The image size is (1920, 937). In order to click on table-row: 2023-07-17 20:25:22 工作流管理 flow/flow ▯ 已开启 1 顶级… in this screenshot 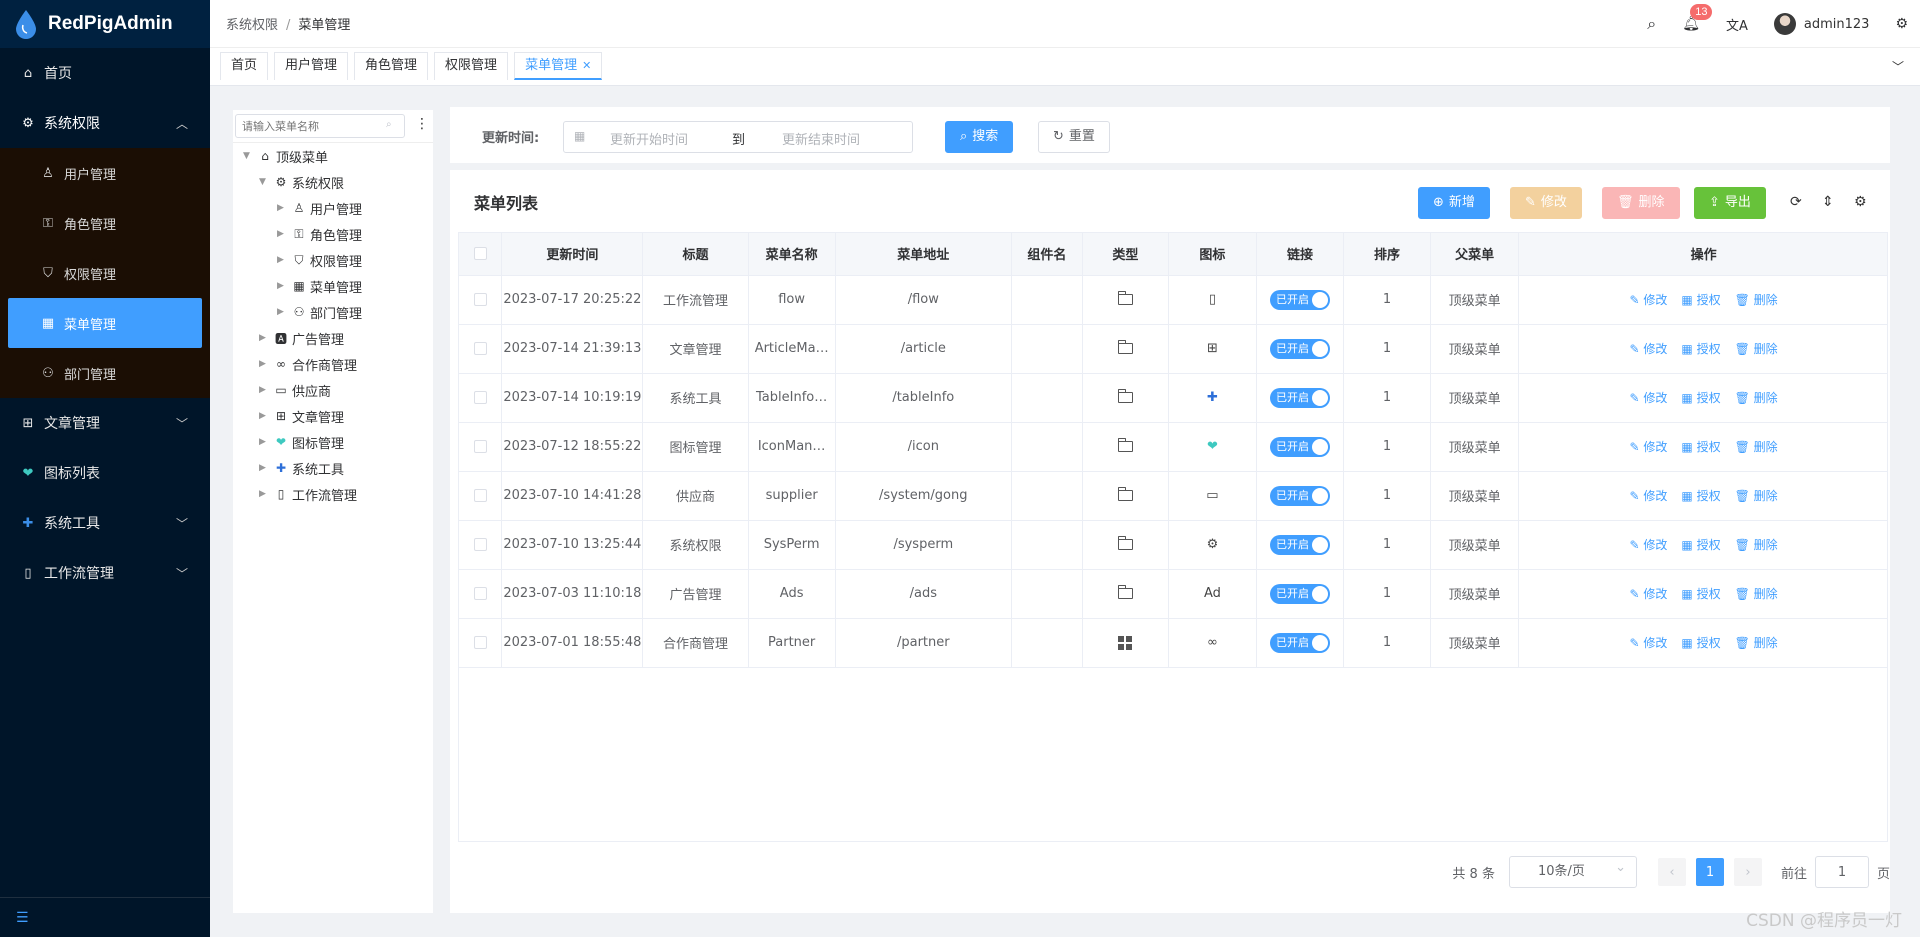, I will do `click(1173, 300)`.